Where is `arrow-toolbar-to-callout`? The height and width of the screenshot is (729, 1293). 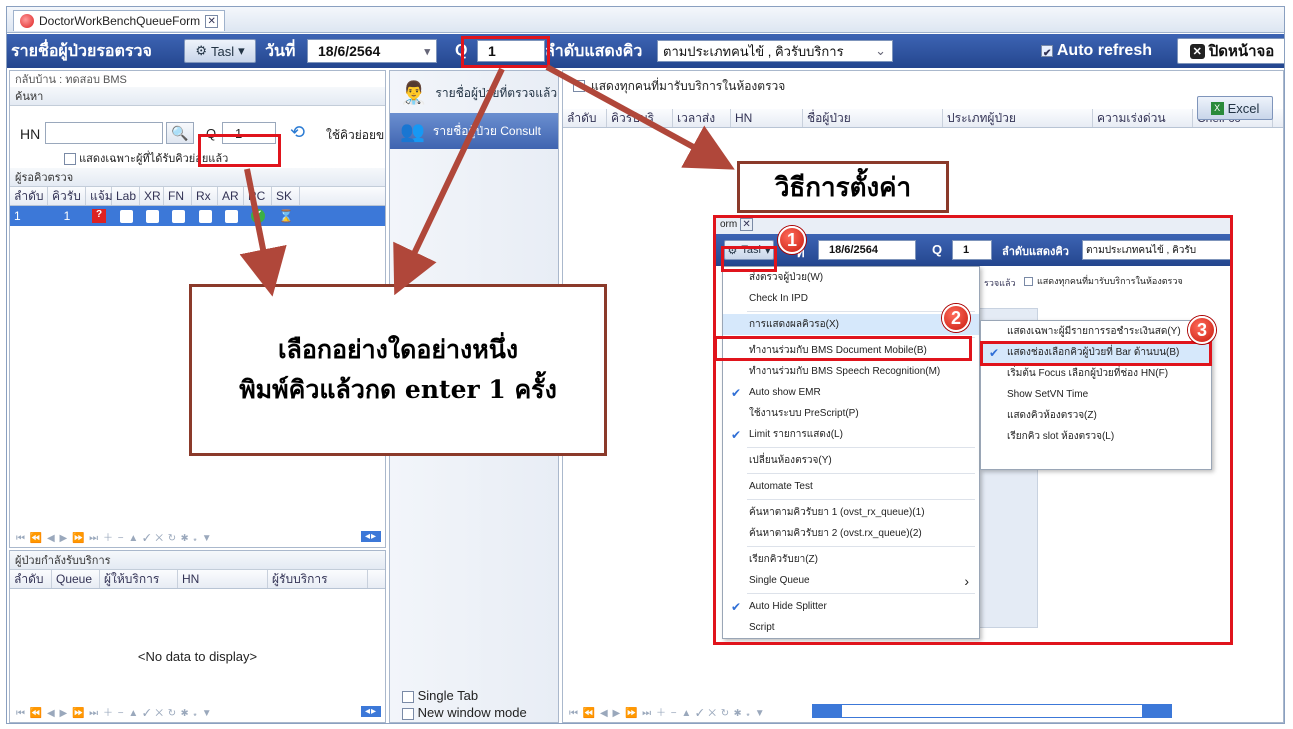 arrow-toolbar-to-callout is located at coordinates (449, 181).